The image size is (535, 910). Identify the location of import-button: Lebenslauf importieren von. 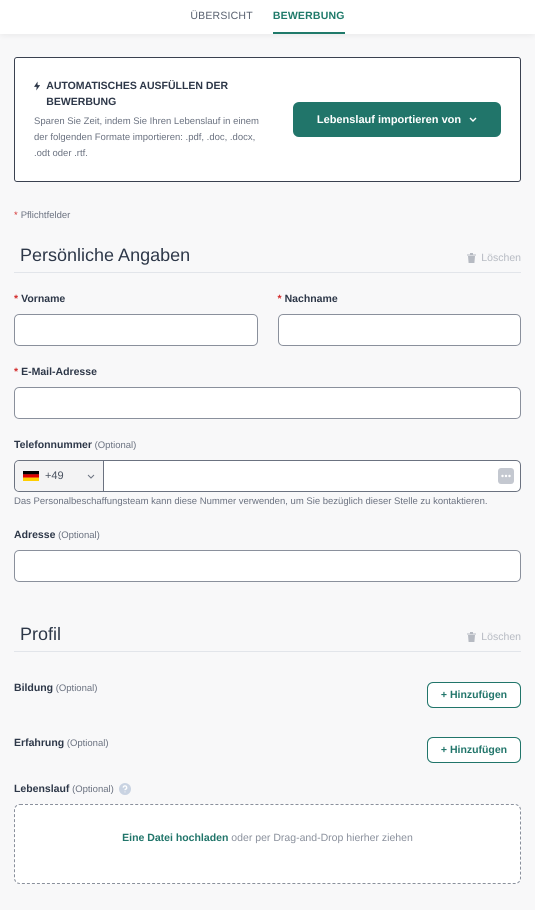
(397, 119).